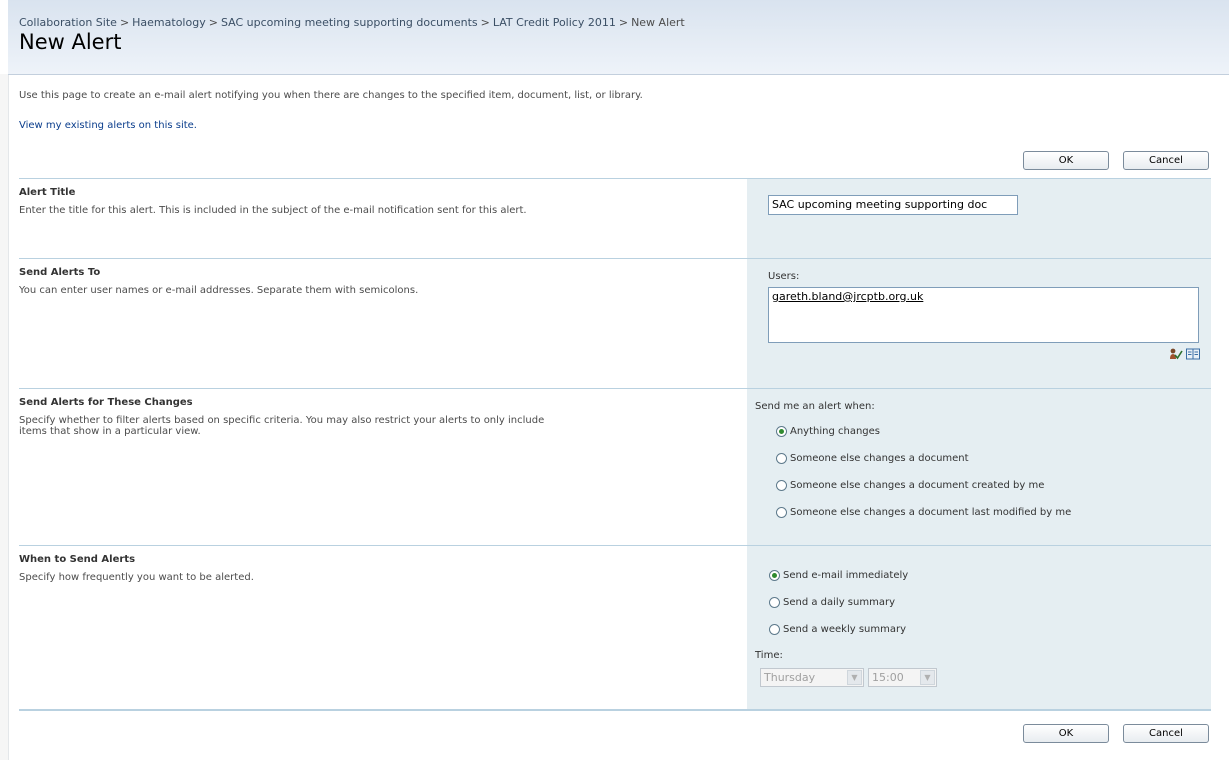 The height and width of the screenshot is (760, 1229). I want to click on send-me-alert-label: Send me an alert when:, so click(815, 406).